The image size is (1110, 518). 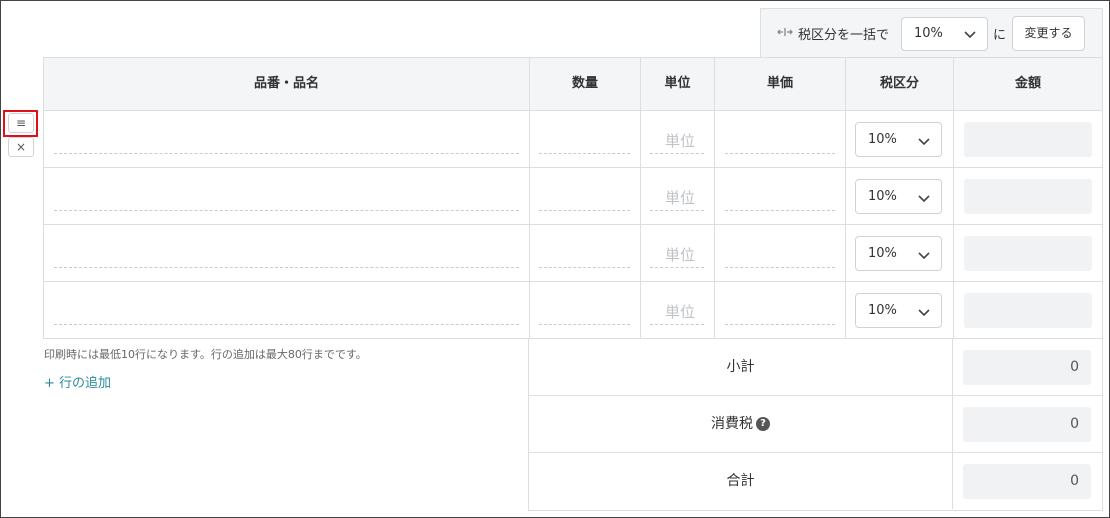 I want to click on row-menu-button: ≡, so click(x=21, y=123).